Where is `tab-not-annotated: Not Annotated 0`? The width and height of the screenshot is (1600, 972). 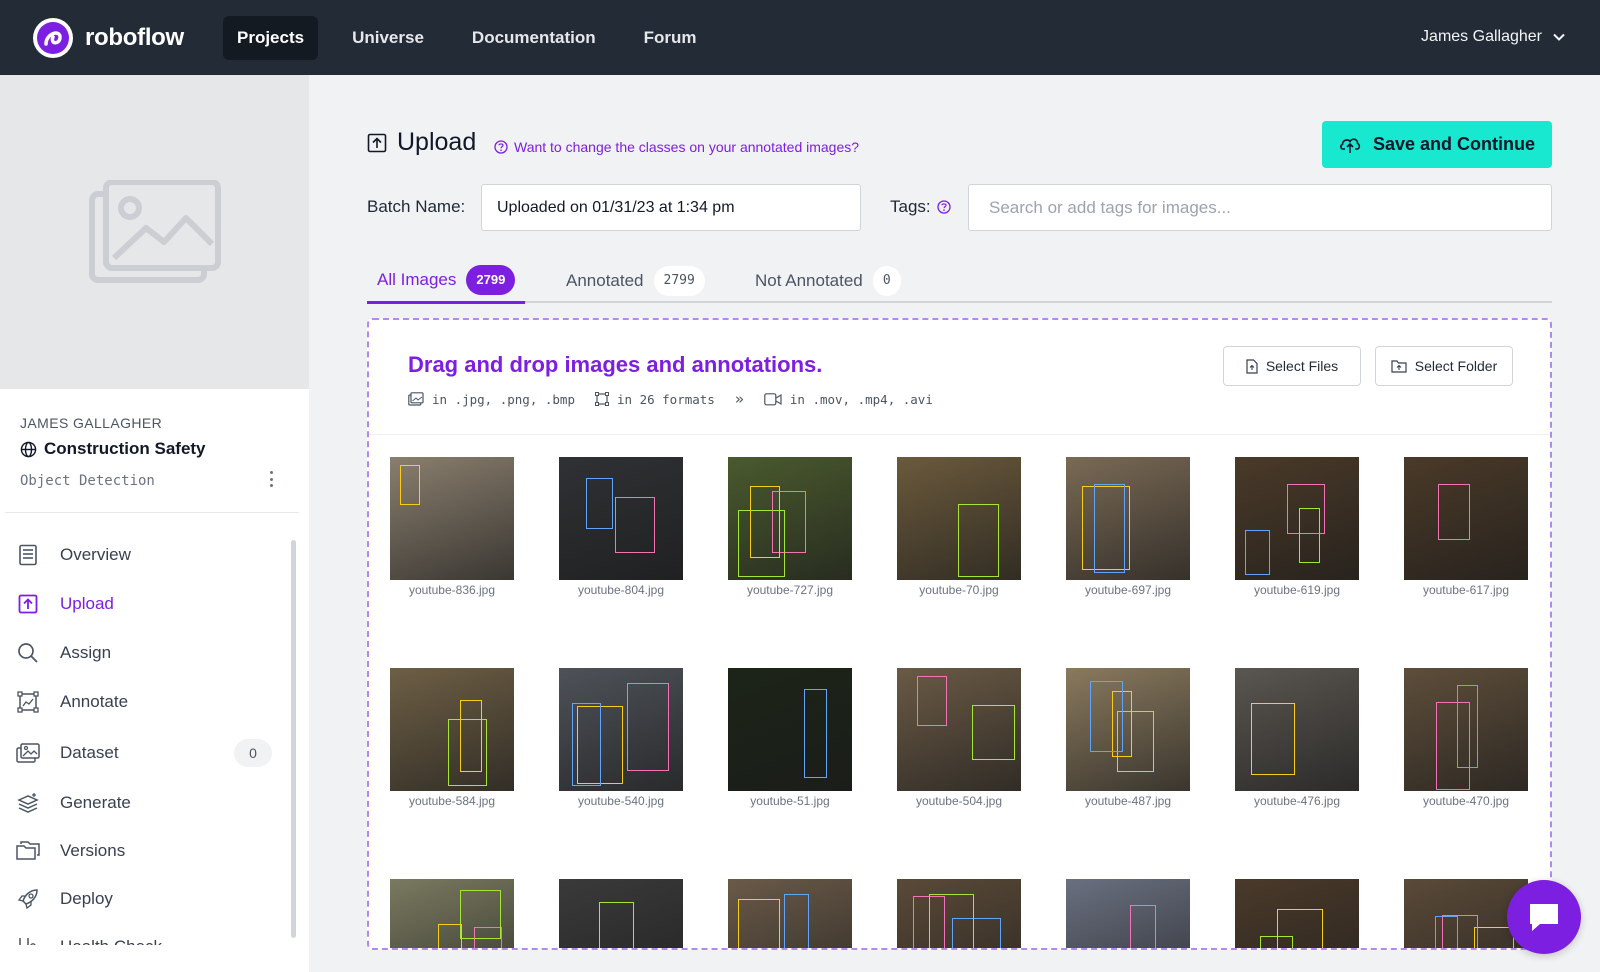
tab-not-annotated: Not Annotated 0 is located at coordinates (828, 280).